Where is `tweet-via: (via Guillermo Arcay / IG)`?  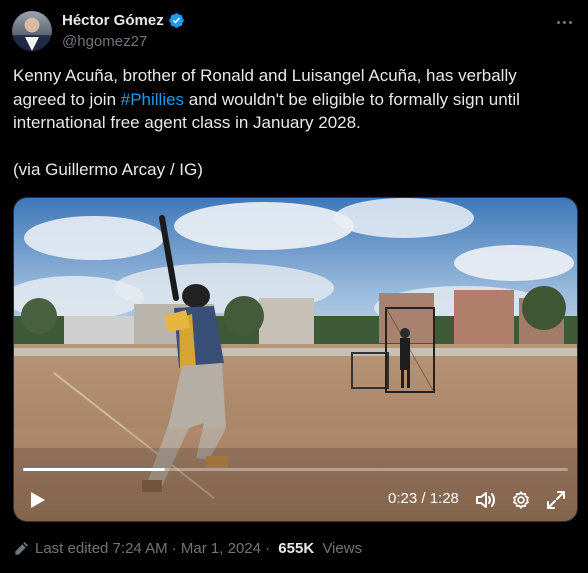
tweet-via: (via Guillermo Arcay / IG) is located at coordinates (108, 169).